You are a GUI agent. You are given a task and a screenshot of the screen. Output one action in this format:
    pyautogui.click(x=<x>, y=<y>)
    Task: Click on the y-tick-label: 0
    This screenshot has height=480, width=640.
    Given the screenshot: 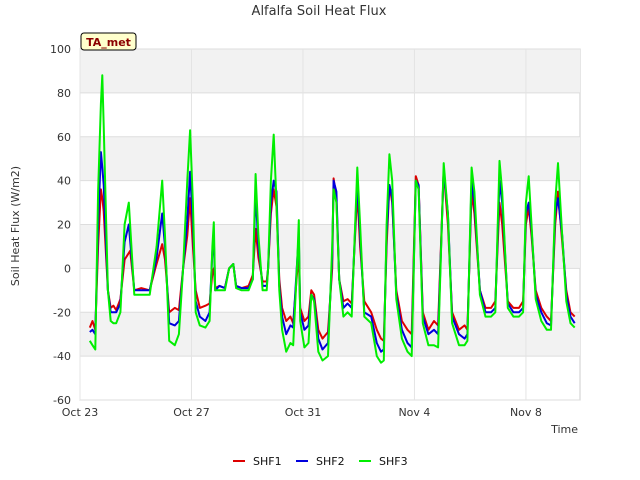 What is the action you would take?
    pyautogui.click(x=67, y=268)
    